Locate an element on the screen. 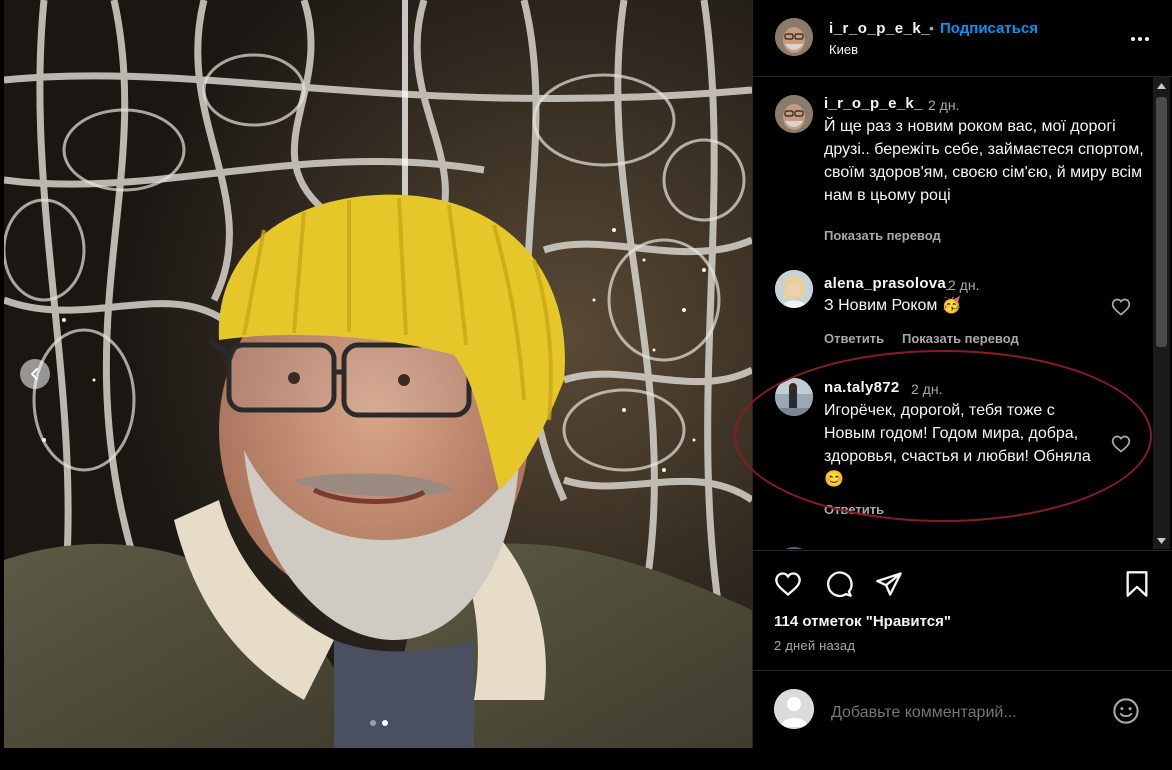 Image resolution: width=1172 pixels, height=770 pixels. post-actions-bar is located at coordinates (962, 585).